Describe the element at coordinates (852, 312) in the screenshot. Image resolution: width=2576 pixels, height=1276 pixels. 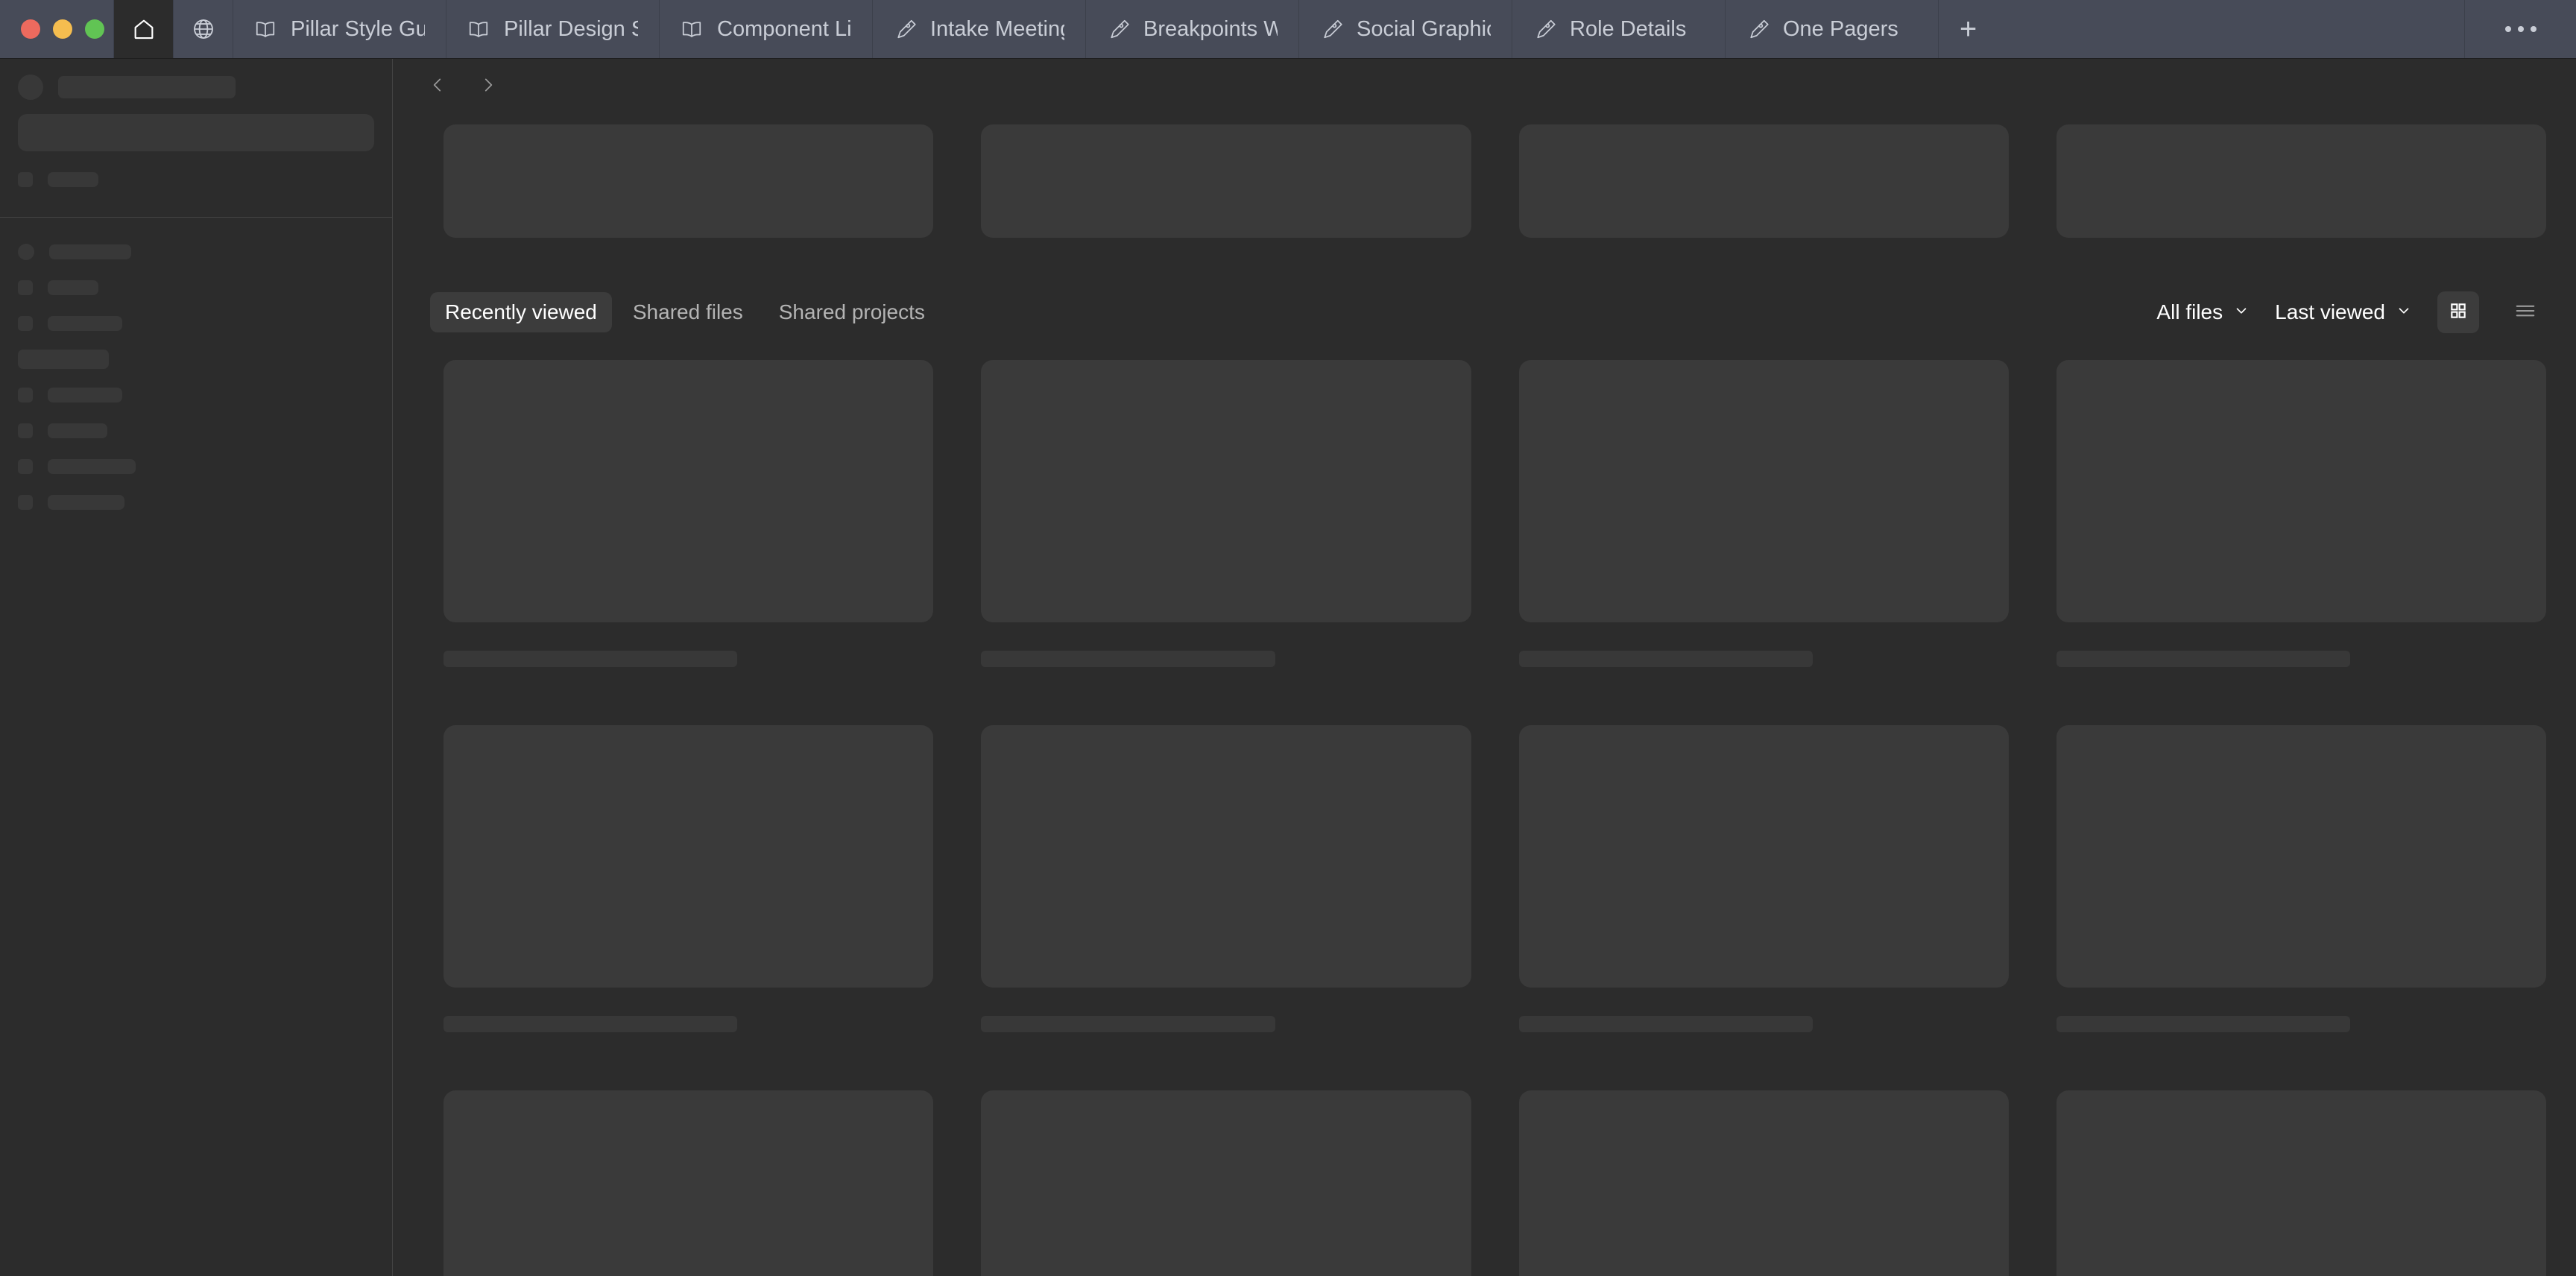
I see `tab-shared-projects: Shared projects` at that location.